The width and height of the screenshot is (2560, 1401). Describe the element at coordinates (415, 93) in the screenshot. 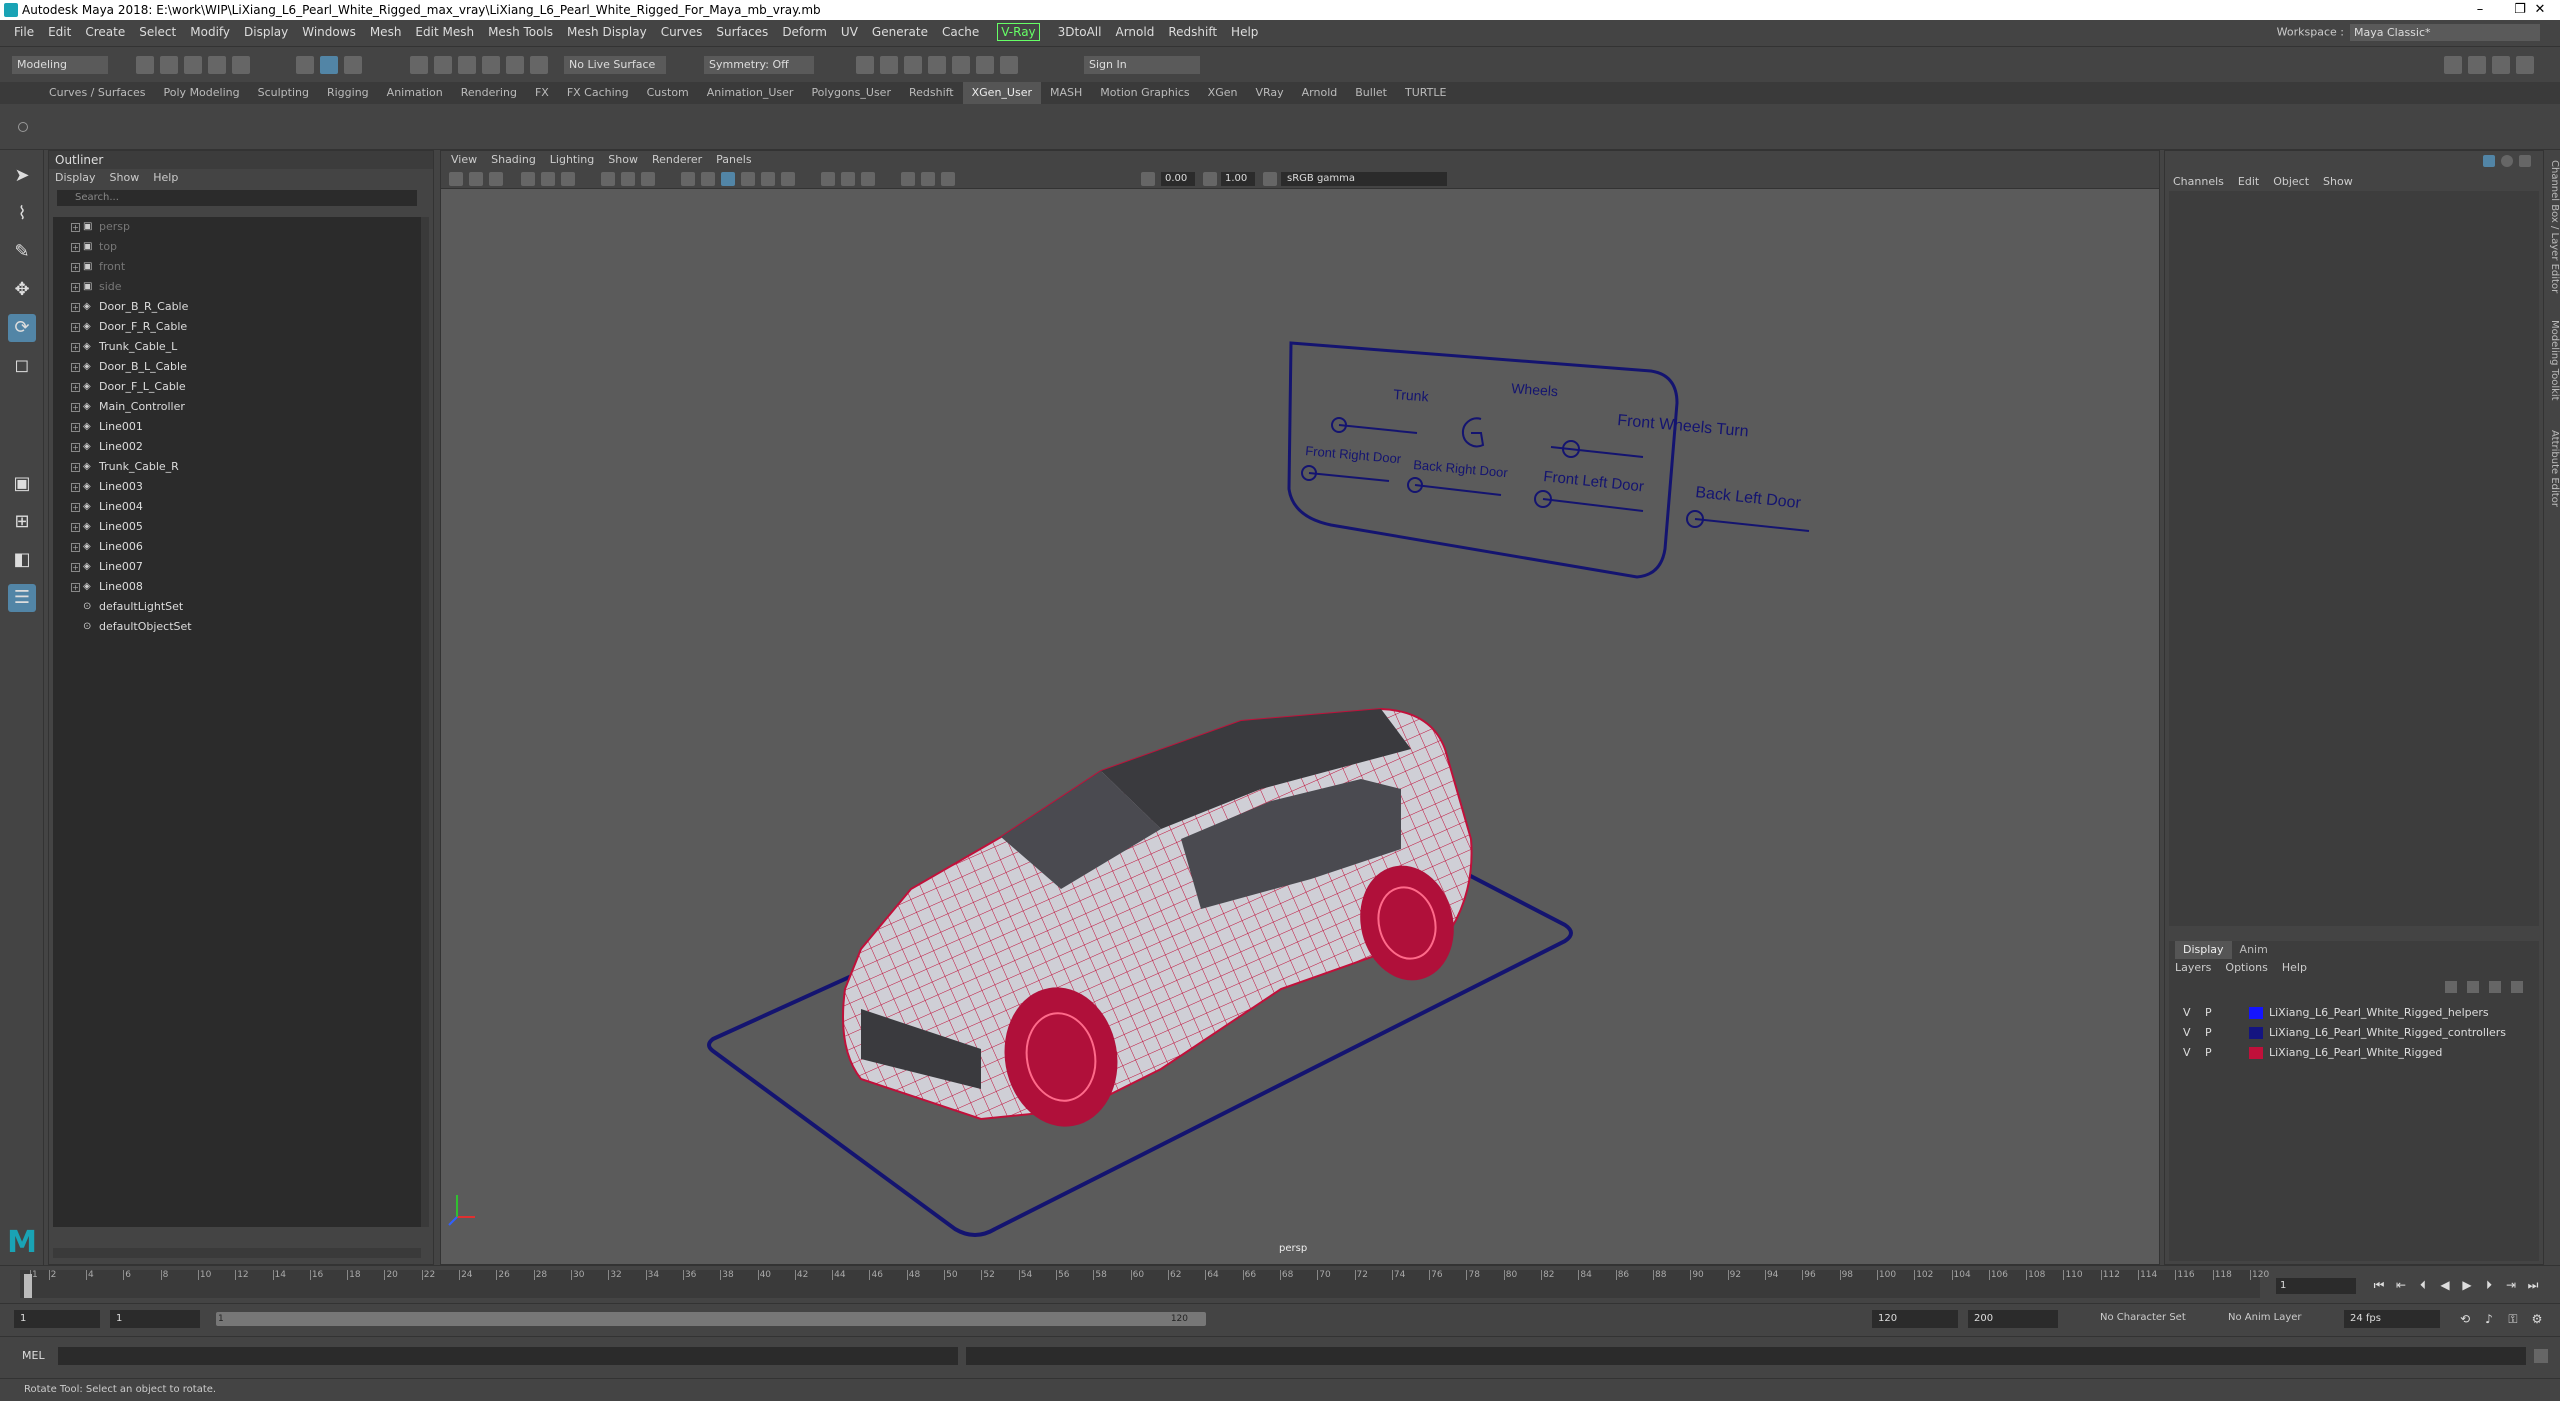

I see `shelf-tab-animation: Animation` at that location.